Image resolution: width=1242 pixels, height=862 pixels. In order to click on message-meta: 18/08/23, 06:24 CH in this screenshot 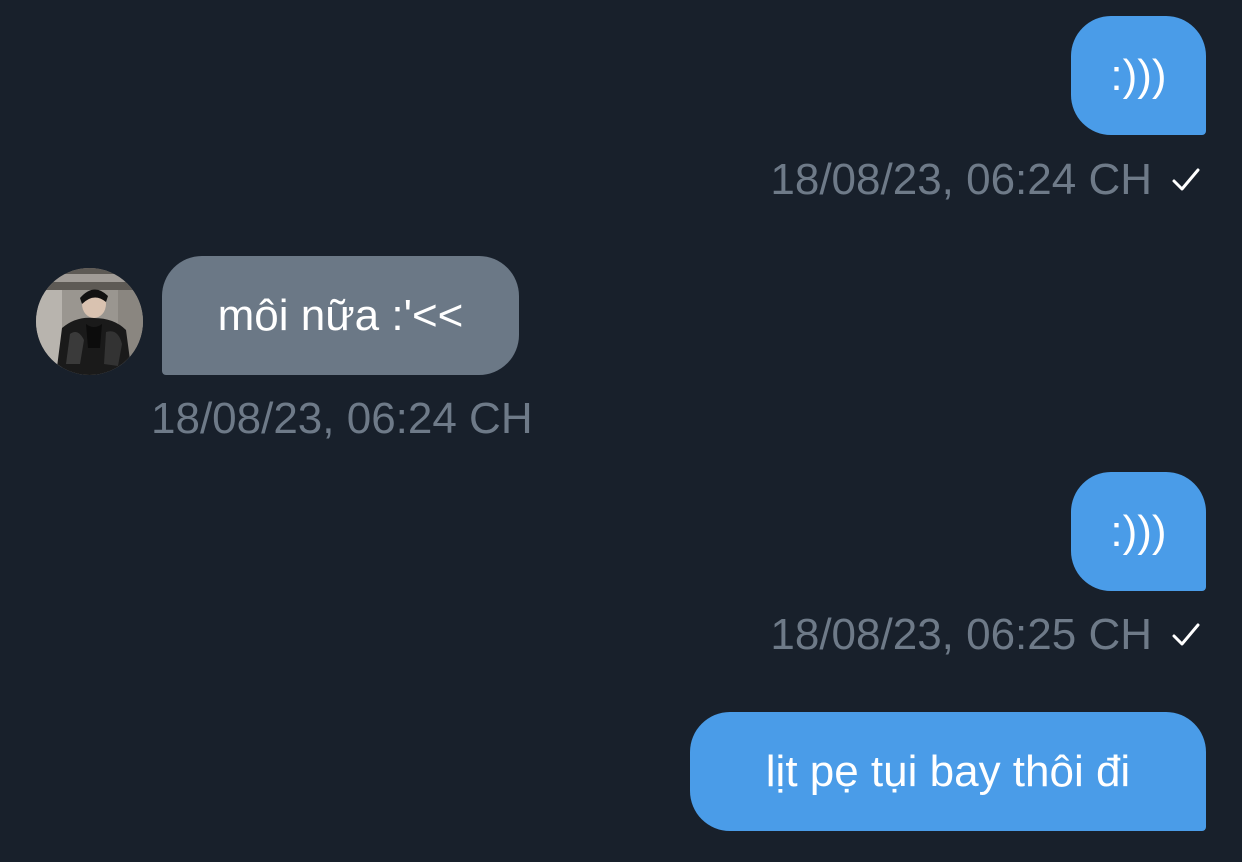, I will do `click(986, 180)`.